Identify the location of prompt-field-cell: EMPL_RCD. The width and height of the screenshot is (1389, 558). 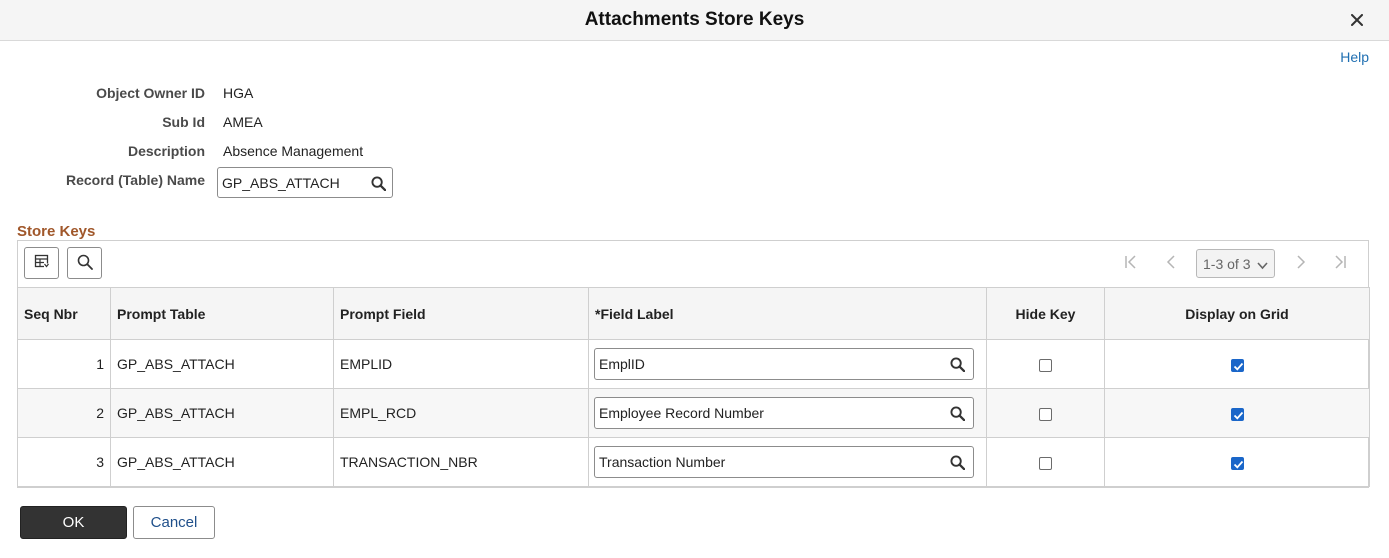
(461, 413).